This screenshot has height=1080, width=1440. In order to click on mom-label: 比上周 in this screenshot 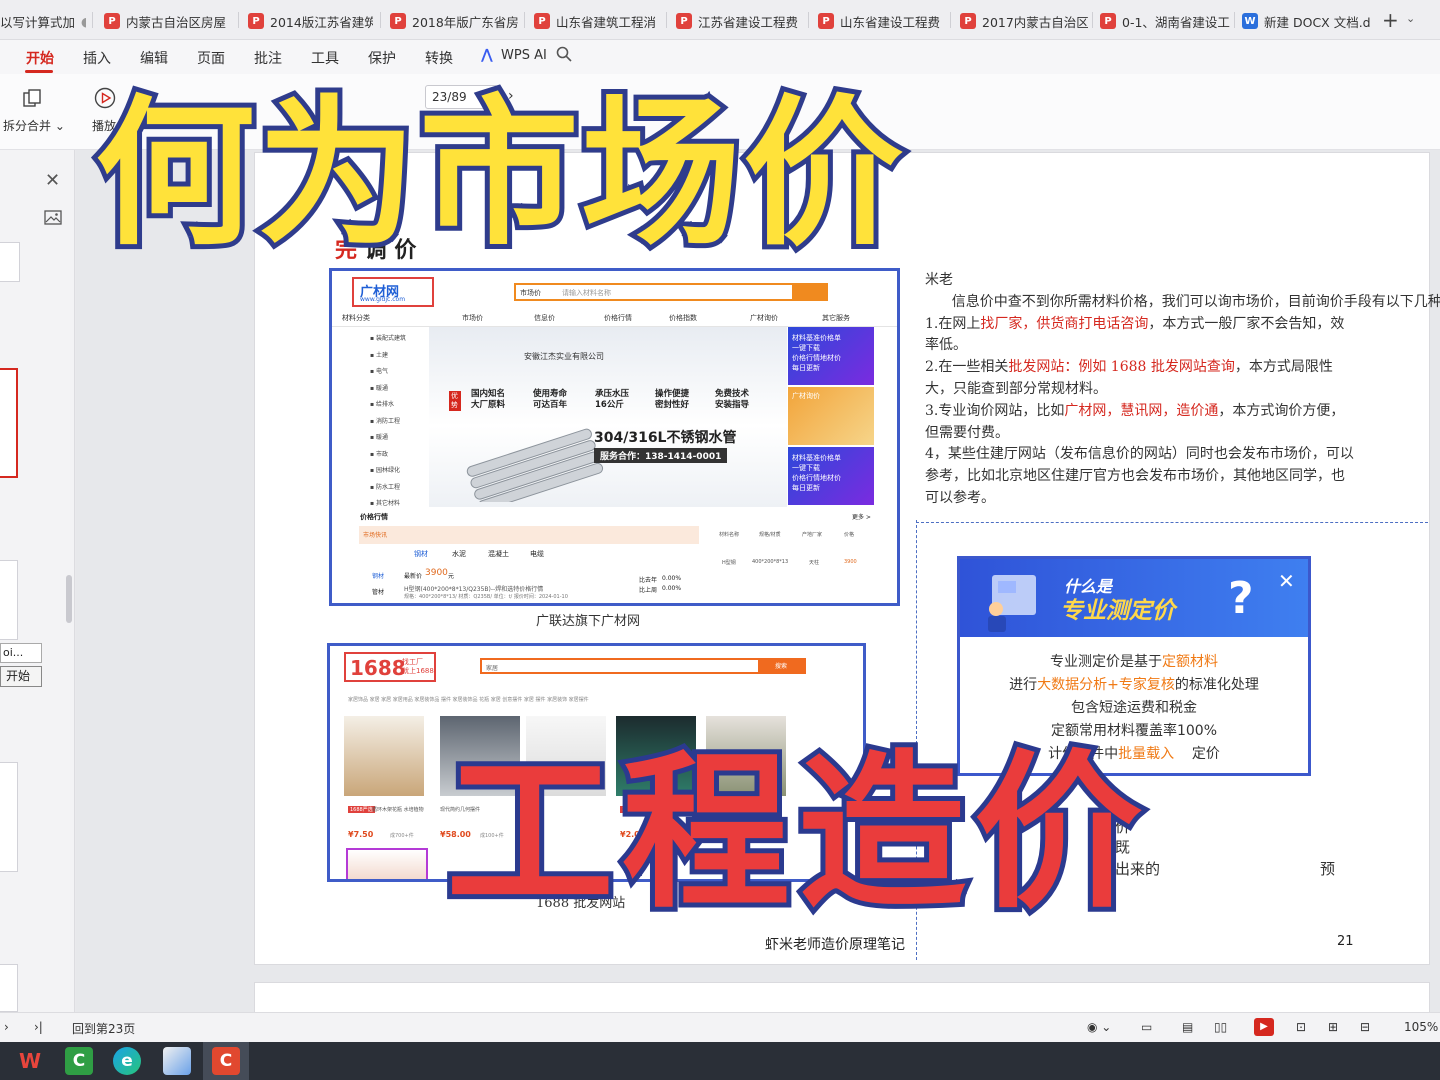, I will do `click(648, 590)`.